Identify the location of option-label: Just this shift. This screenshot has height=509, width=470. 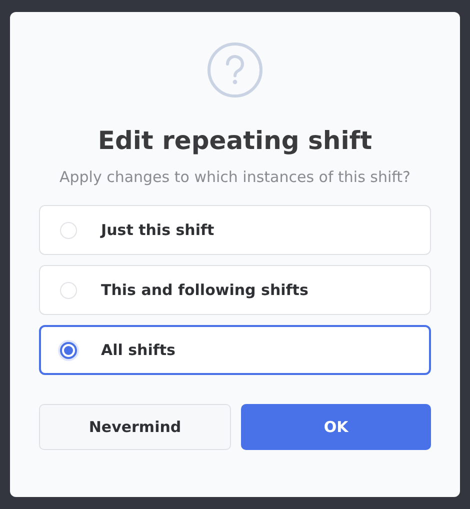
(157, 230).